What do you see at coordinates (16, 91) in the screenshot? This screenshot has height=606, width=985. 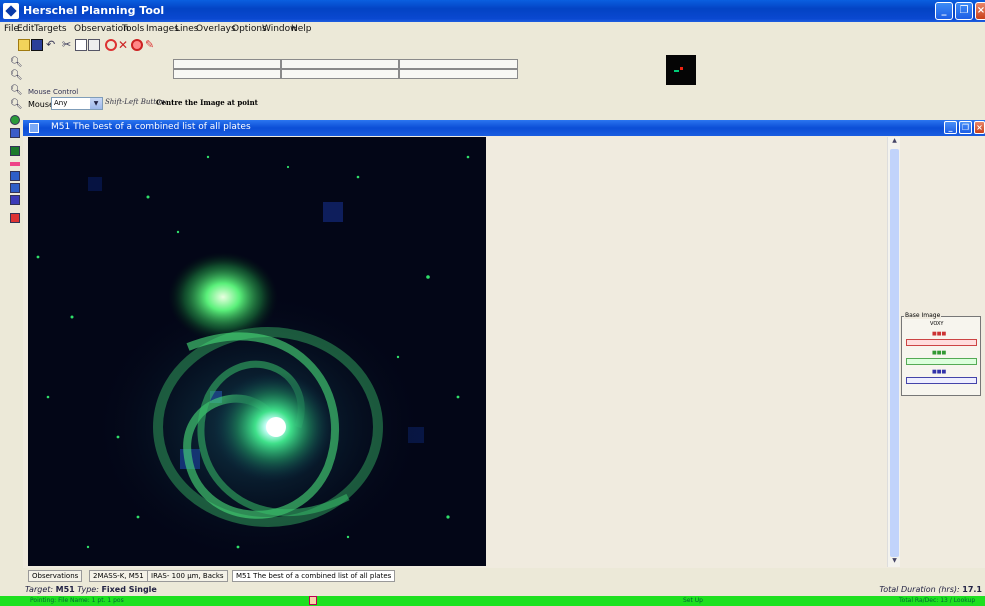 I see `zoom-fit-icon: 🔍︎` at bounding box center [16, 91].